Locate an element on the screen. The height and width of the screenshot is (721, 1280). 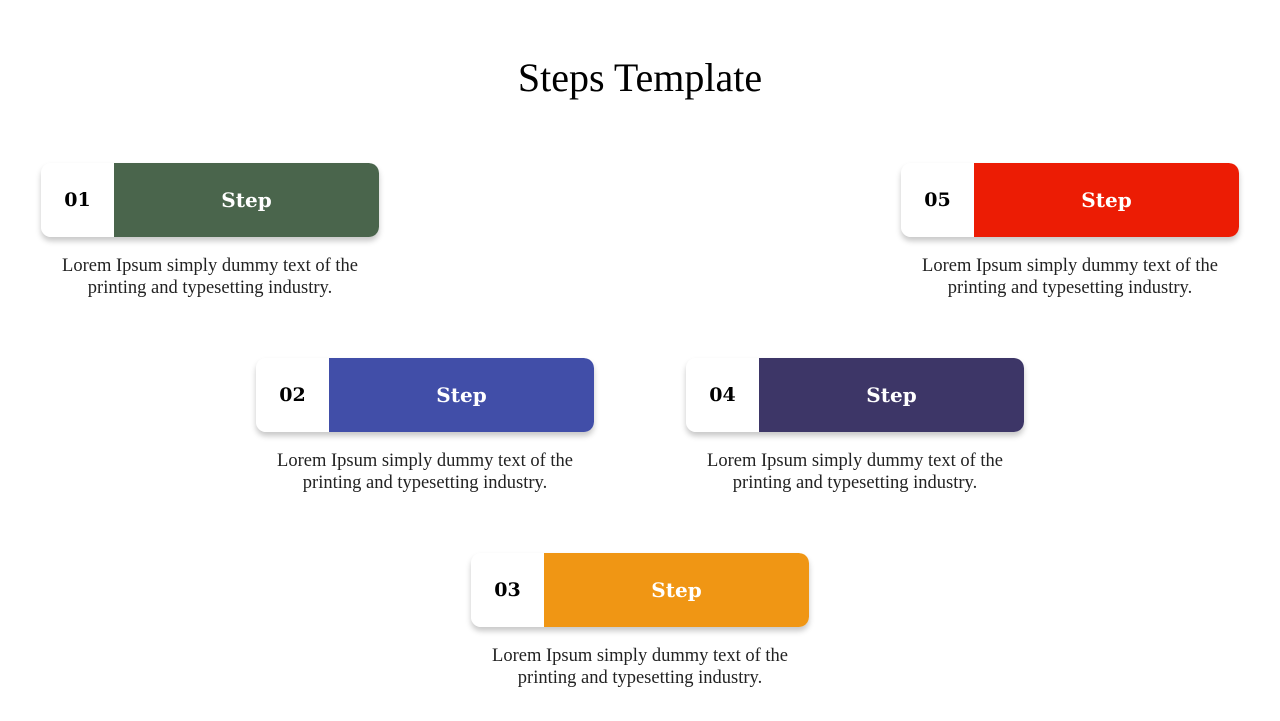
step-number: 01 is located at coordinates (77, 200).